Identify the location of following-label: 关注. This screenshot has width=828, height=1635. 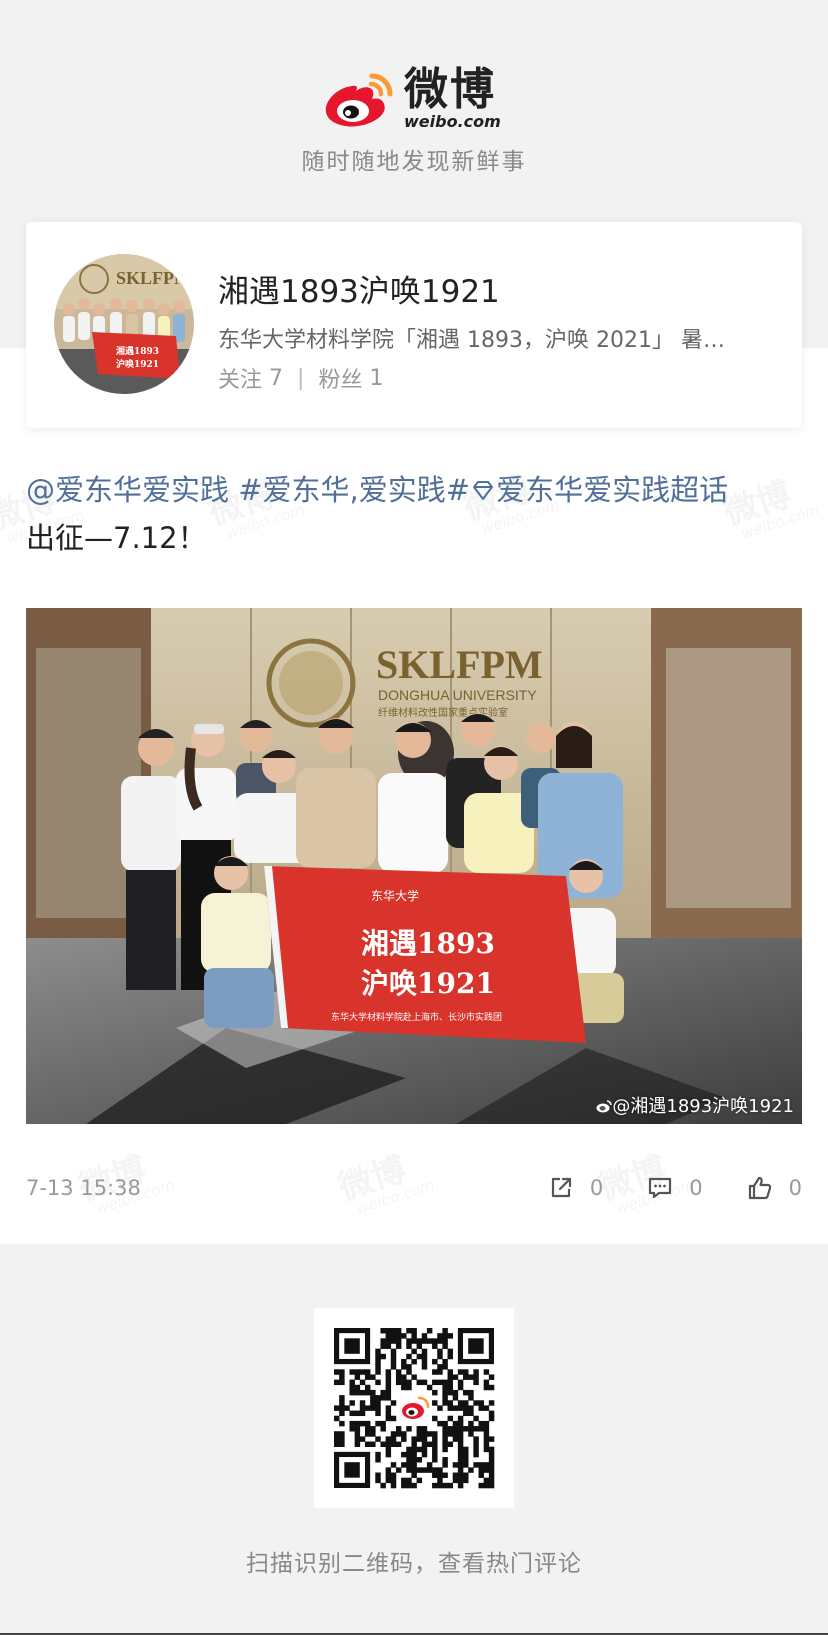
(240, 378).